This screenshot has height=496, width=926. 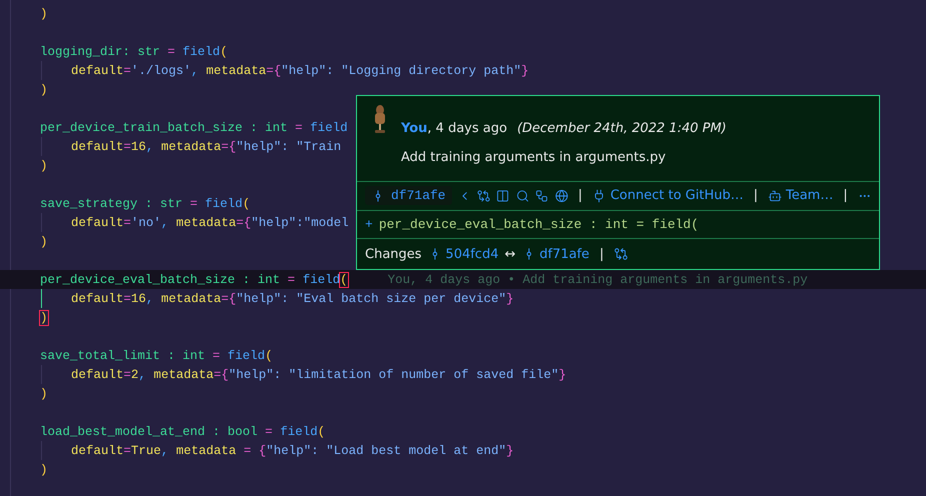 What do you see at coordinates (393, 254) in the screenshot?
I see `changes-label: Changes` at bounding box center [393, 254].